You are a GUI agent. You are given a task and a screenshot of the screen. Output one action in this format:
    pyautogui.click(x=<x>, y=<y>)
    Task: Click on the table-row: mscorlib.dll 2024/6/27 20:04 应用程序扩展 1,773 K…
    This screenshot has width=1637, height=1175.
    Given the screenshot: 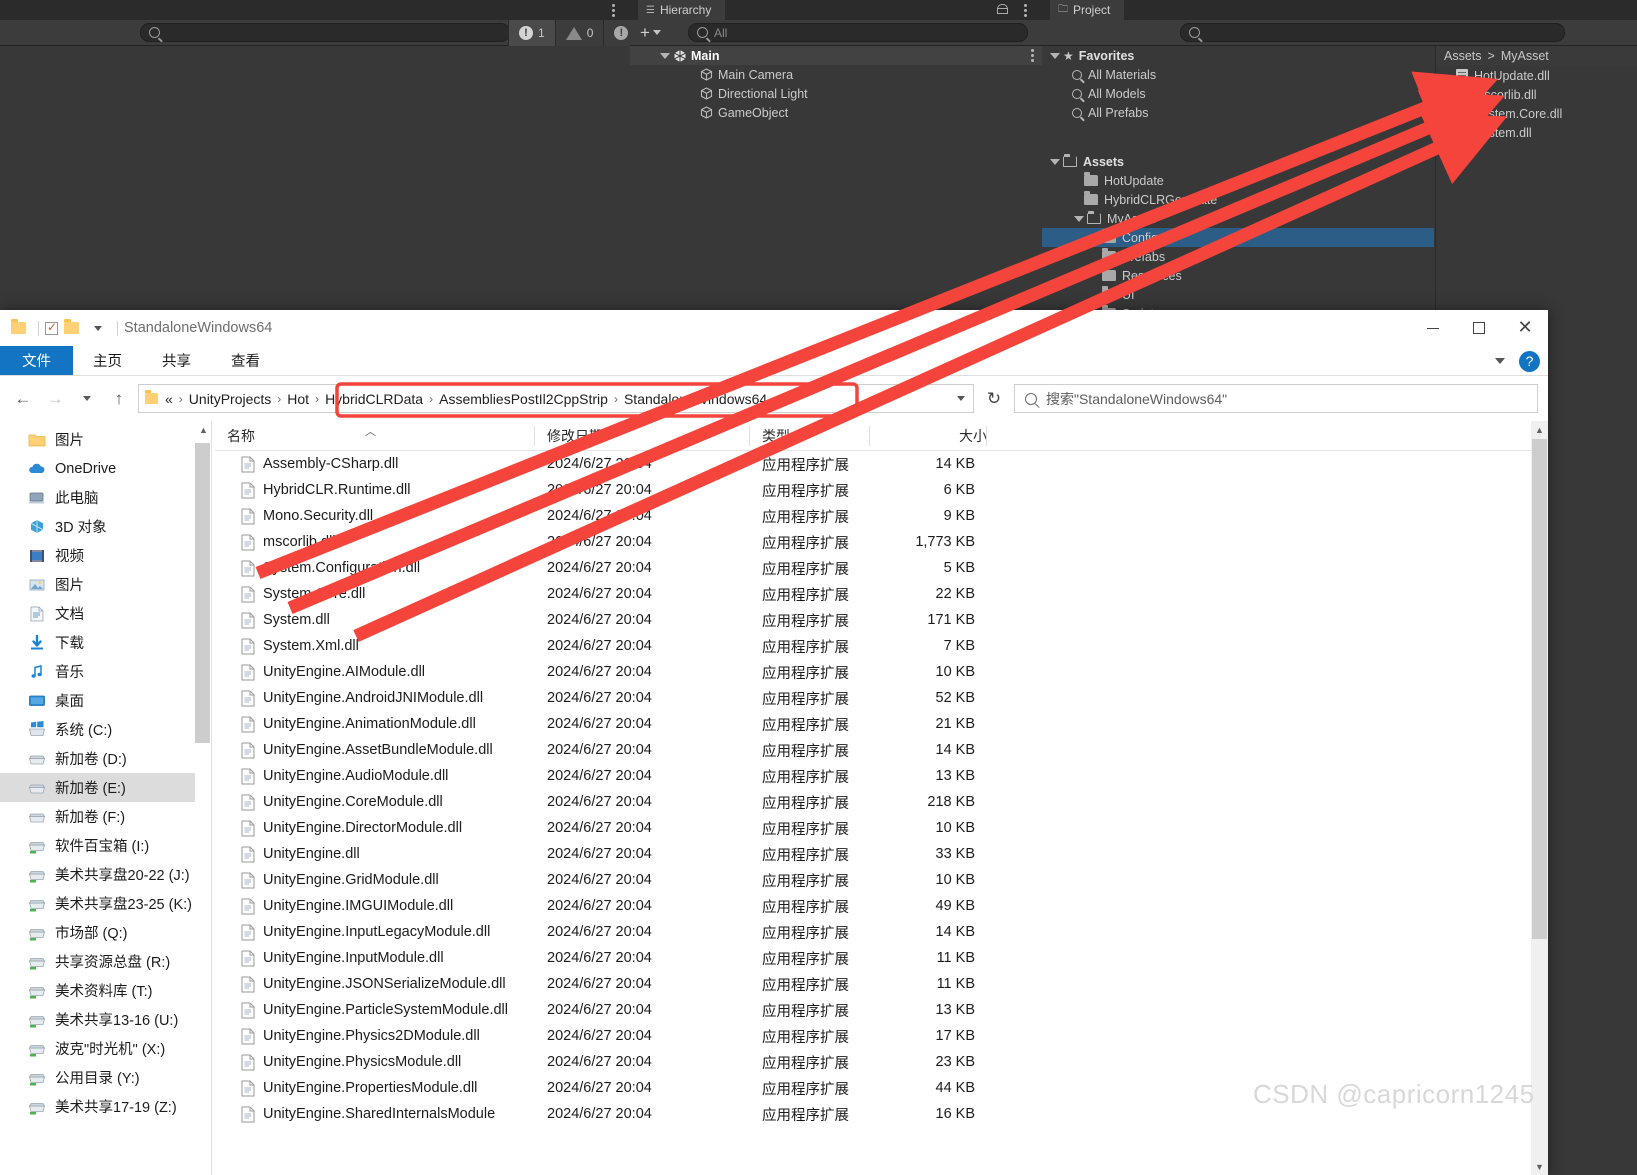 What is the action you would take?
    pyautogui.click(x=881, y=542)
    